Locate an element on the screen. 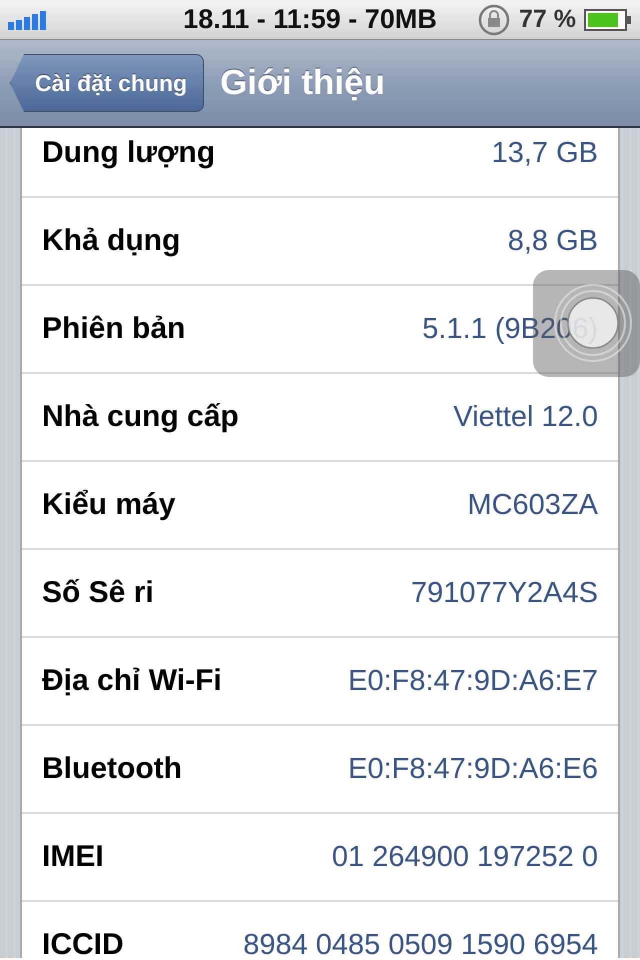 This screenshot has width=640, height=960. row-value: MC603ZA is located at coordinates (532, 505).